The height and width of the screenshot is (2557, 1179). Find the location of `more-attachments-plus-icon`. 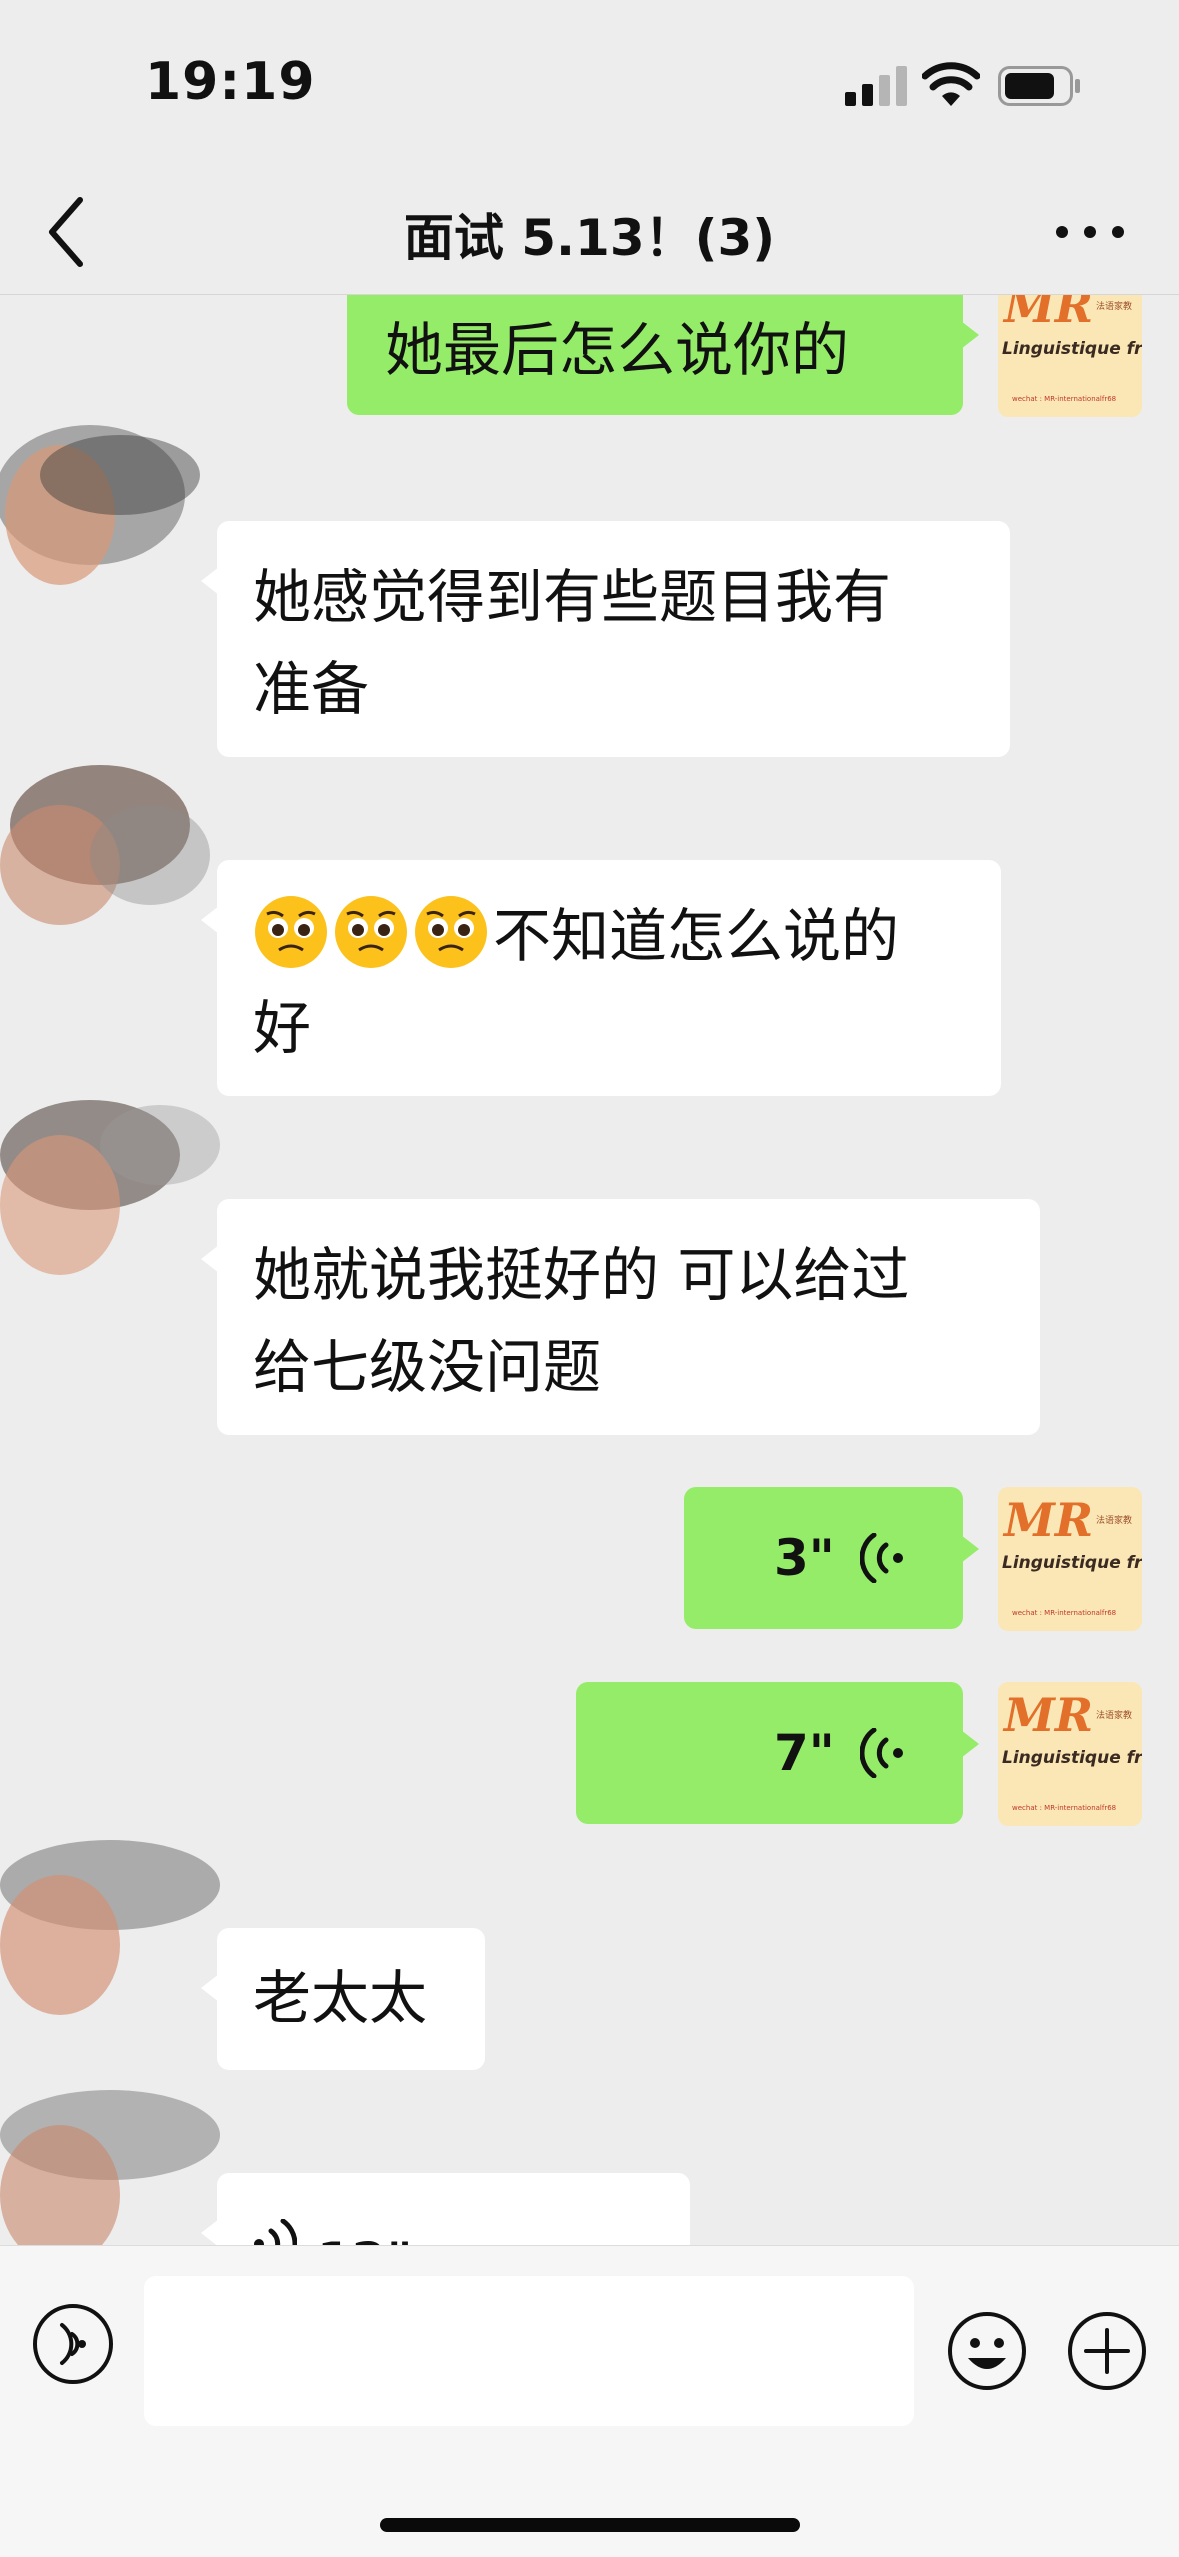

more-attachments-plus-icon is located at coordinates (1107, 2351).